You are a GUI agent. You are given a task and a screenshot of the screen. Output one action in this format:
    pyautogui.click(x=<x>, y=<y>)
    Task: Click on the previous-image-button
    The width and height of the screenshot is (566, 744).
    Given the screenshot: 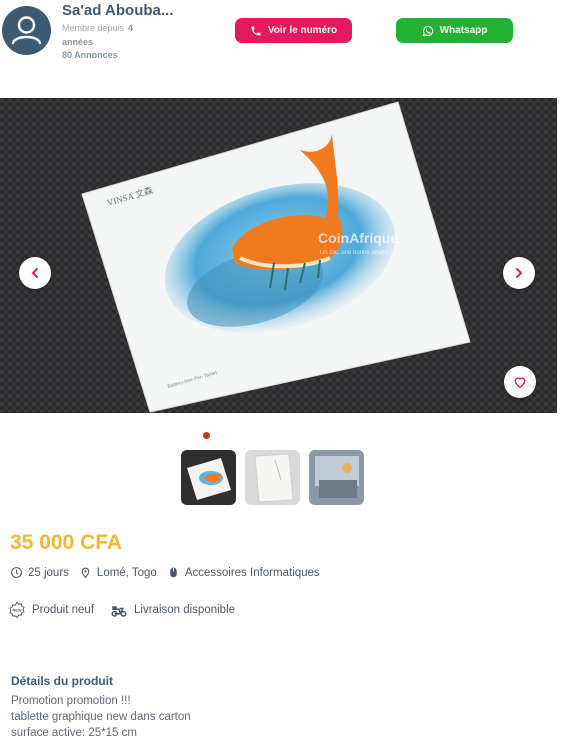 What is the action you would take?
    pyautogui.click(x=35, y=273)
    